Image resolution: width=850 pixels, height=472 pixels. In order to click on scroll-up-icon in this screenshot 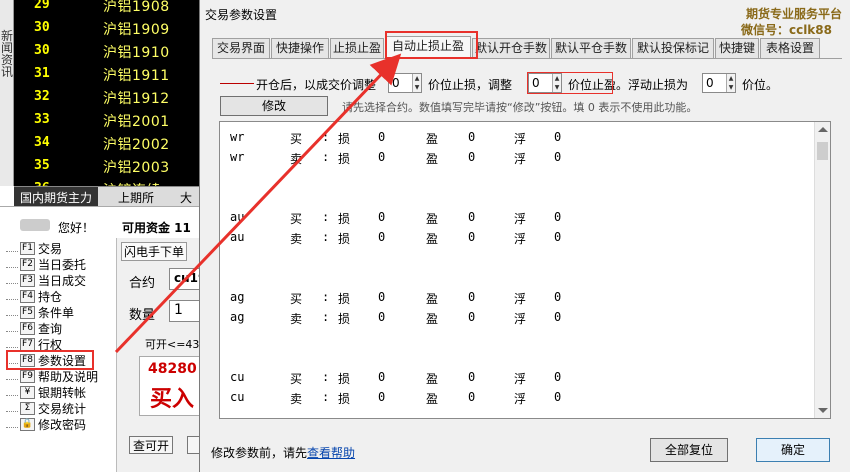, I will do `click(823, 129)`.